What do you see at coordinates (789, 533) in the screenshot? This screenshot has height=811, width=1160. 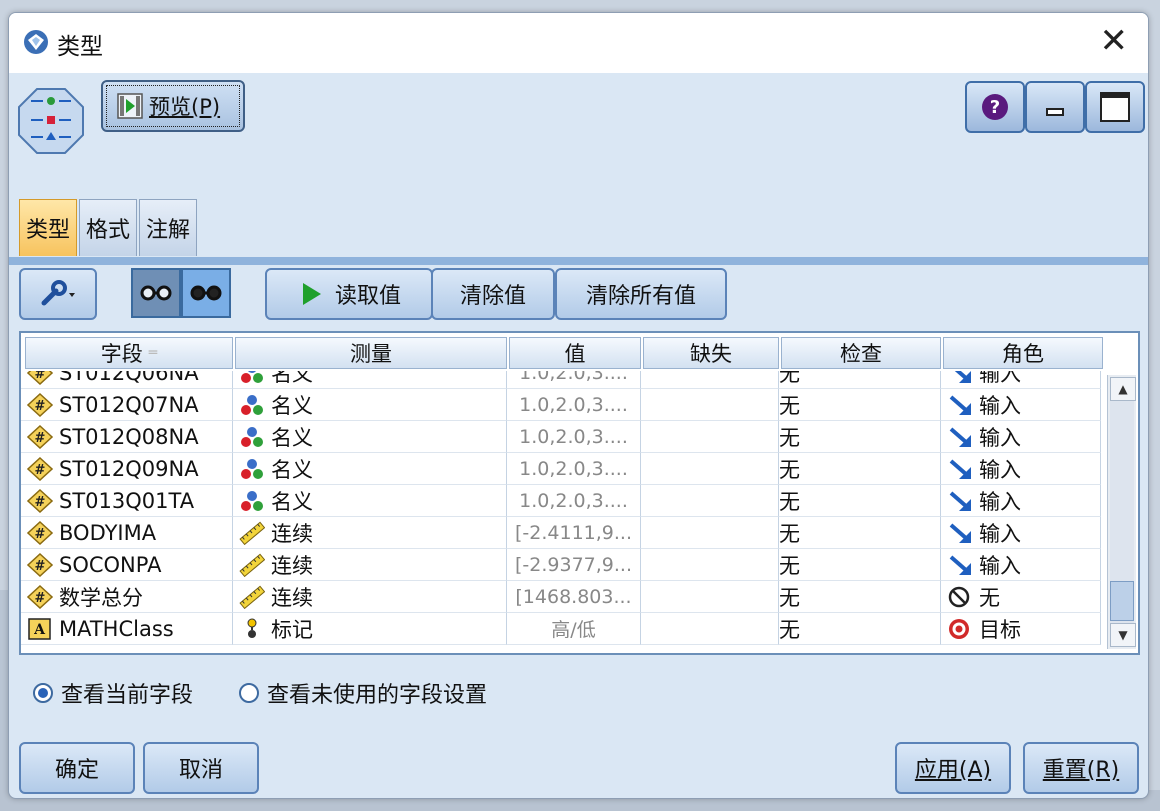 I see `check-text: 无` at bounding box center [789, 533].